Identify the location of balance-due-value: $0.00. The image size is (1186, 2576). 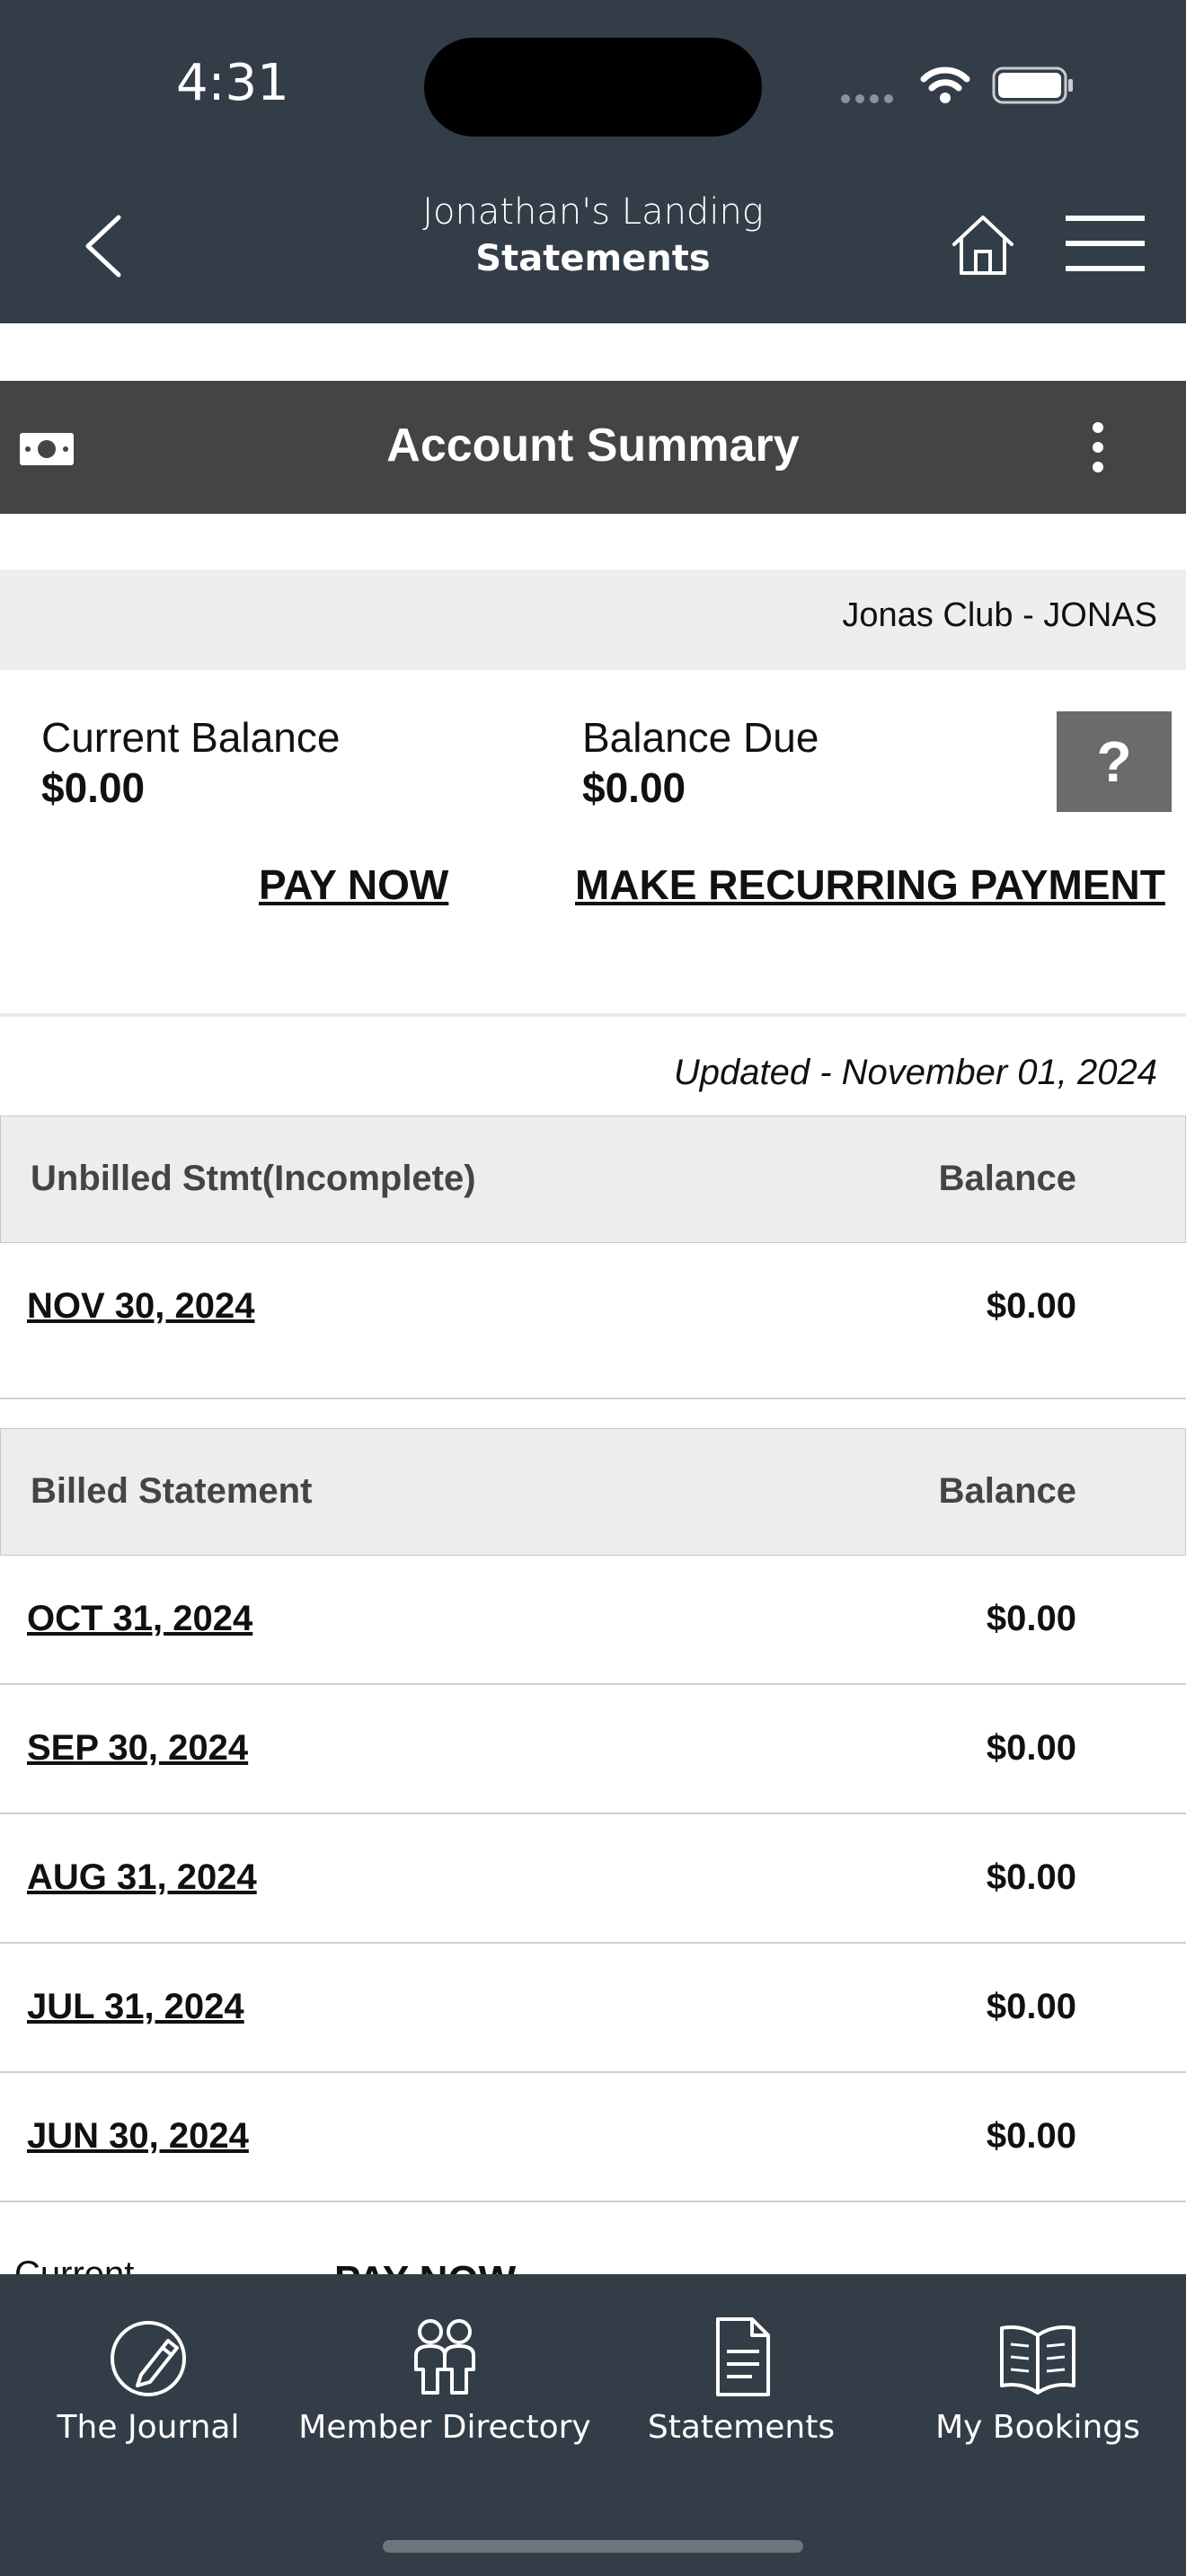
(634, 787).